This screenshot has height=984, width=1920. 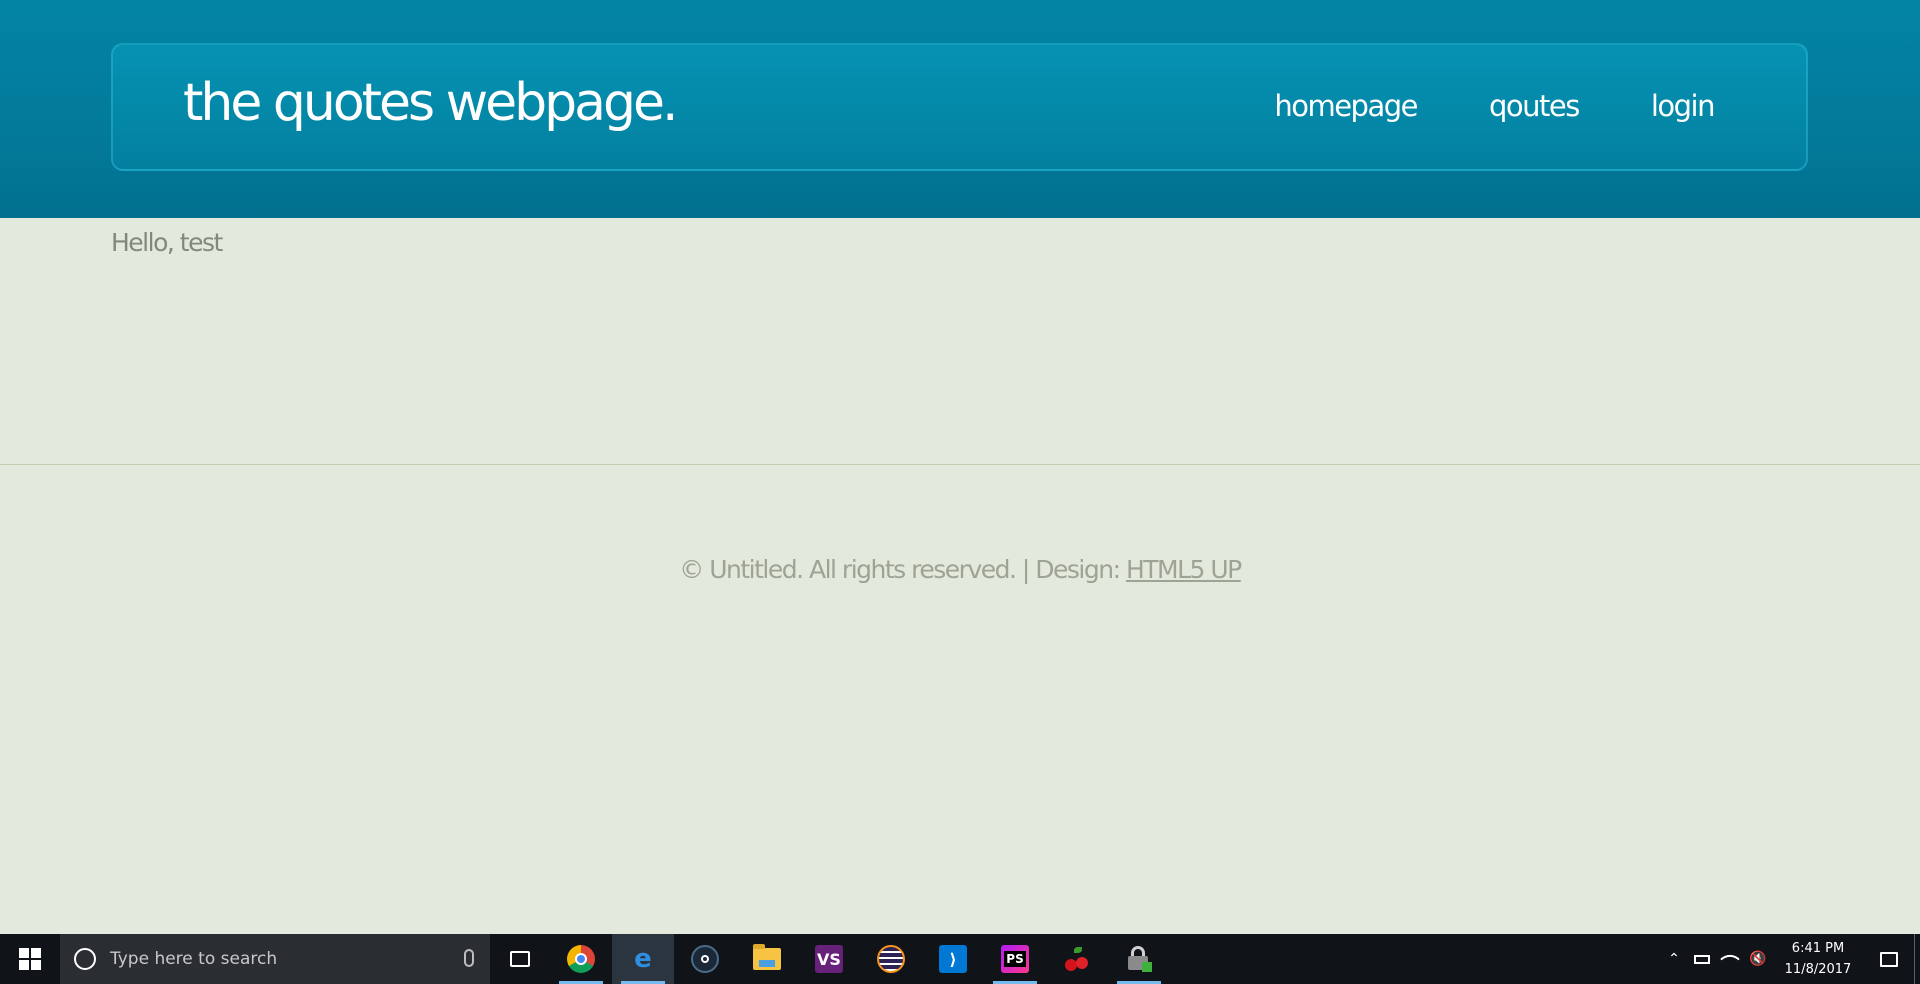 I want to click on notification-icon, so click(x=1889, y=959).